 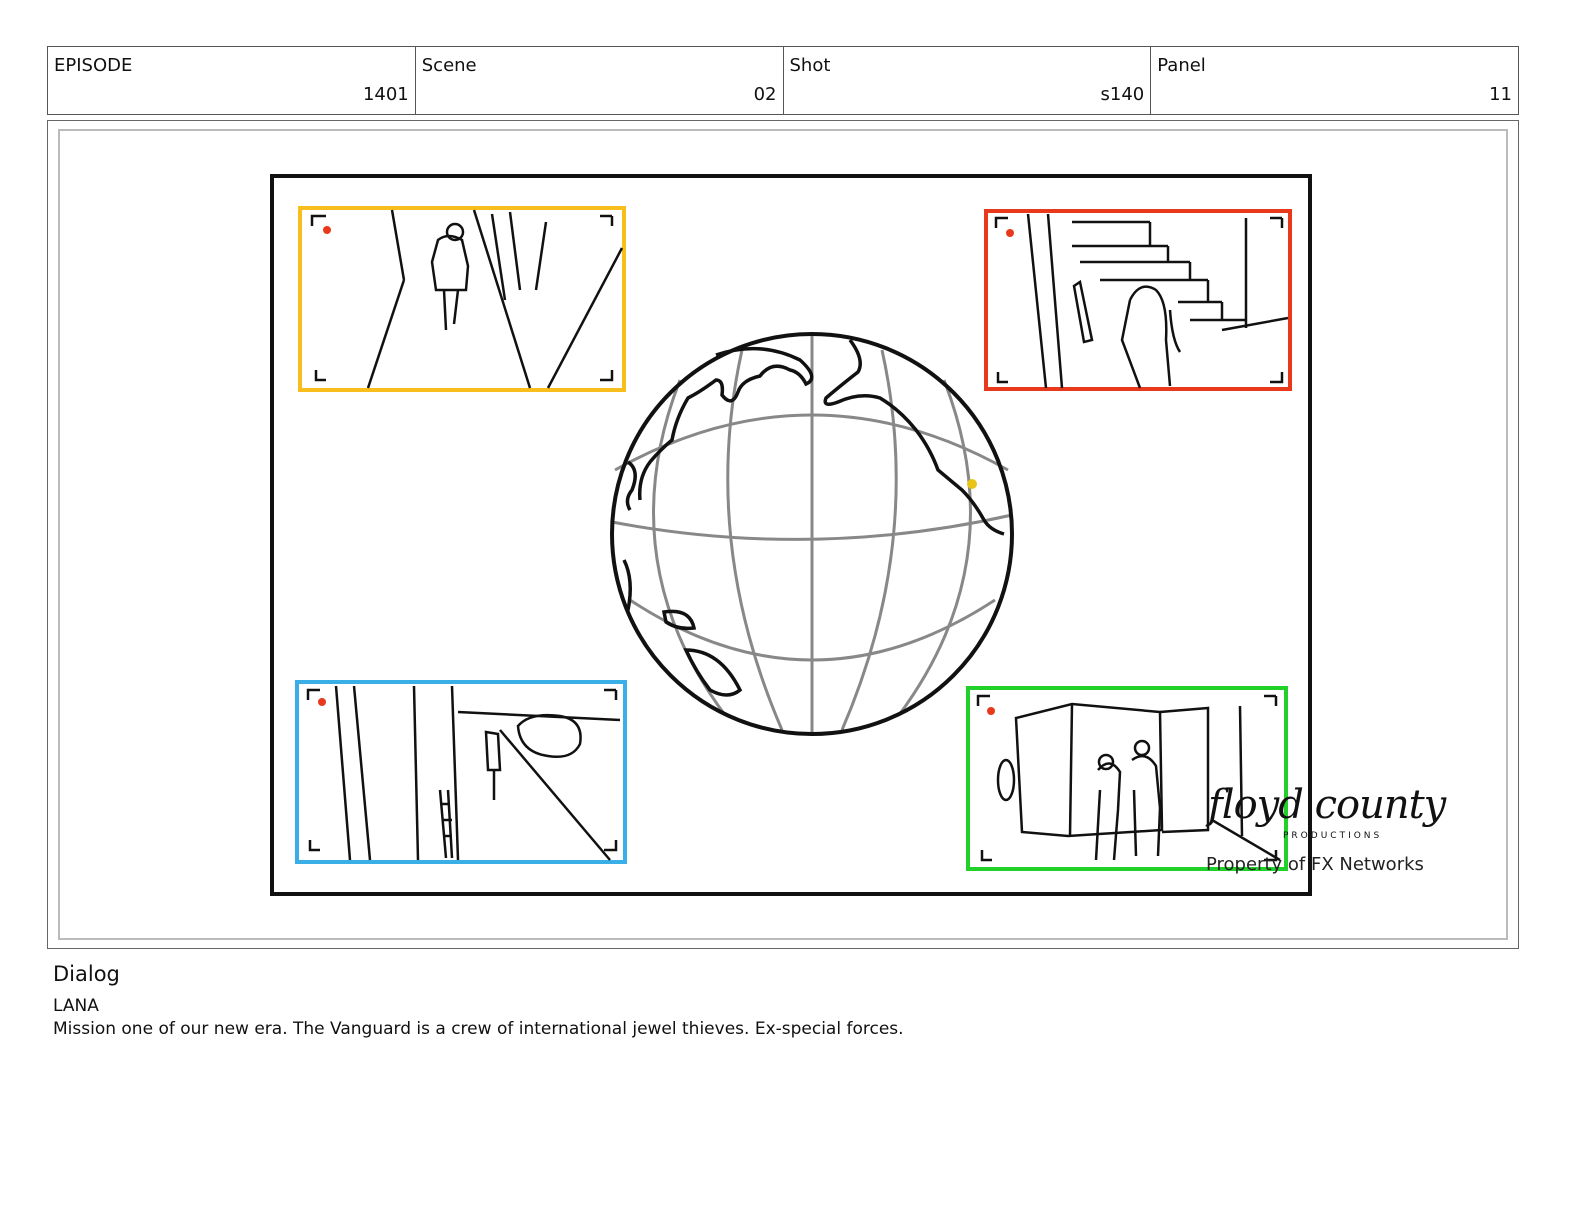 What do you see at coordinates (86, 974) in the screenshot?
I see `dialog-heading: Dialog` at bounding box center [86, 974].